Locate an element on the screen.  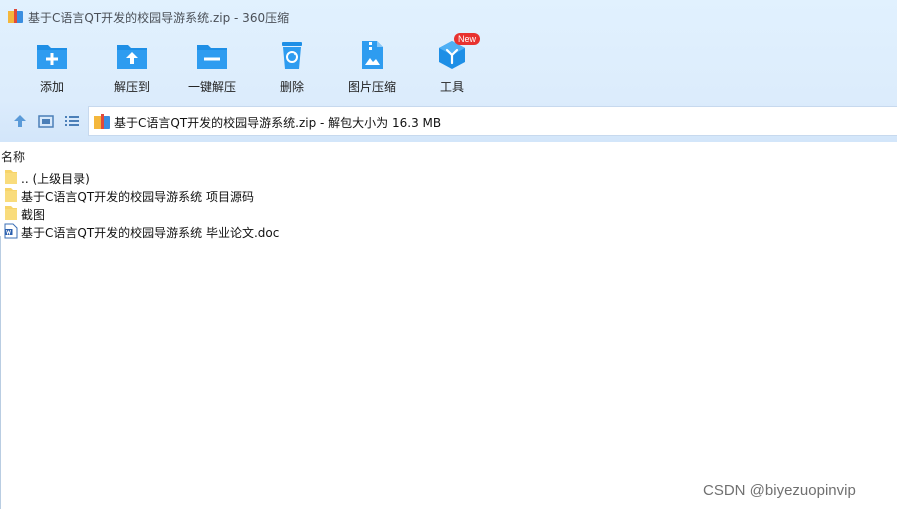
file-name: .. (上级目录) is located at coordinates (55, 179).